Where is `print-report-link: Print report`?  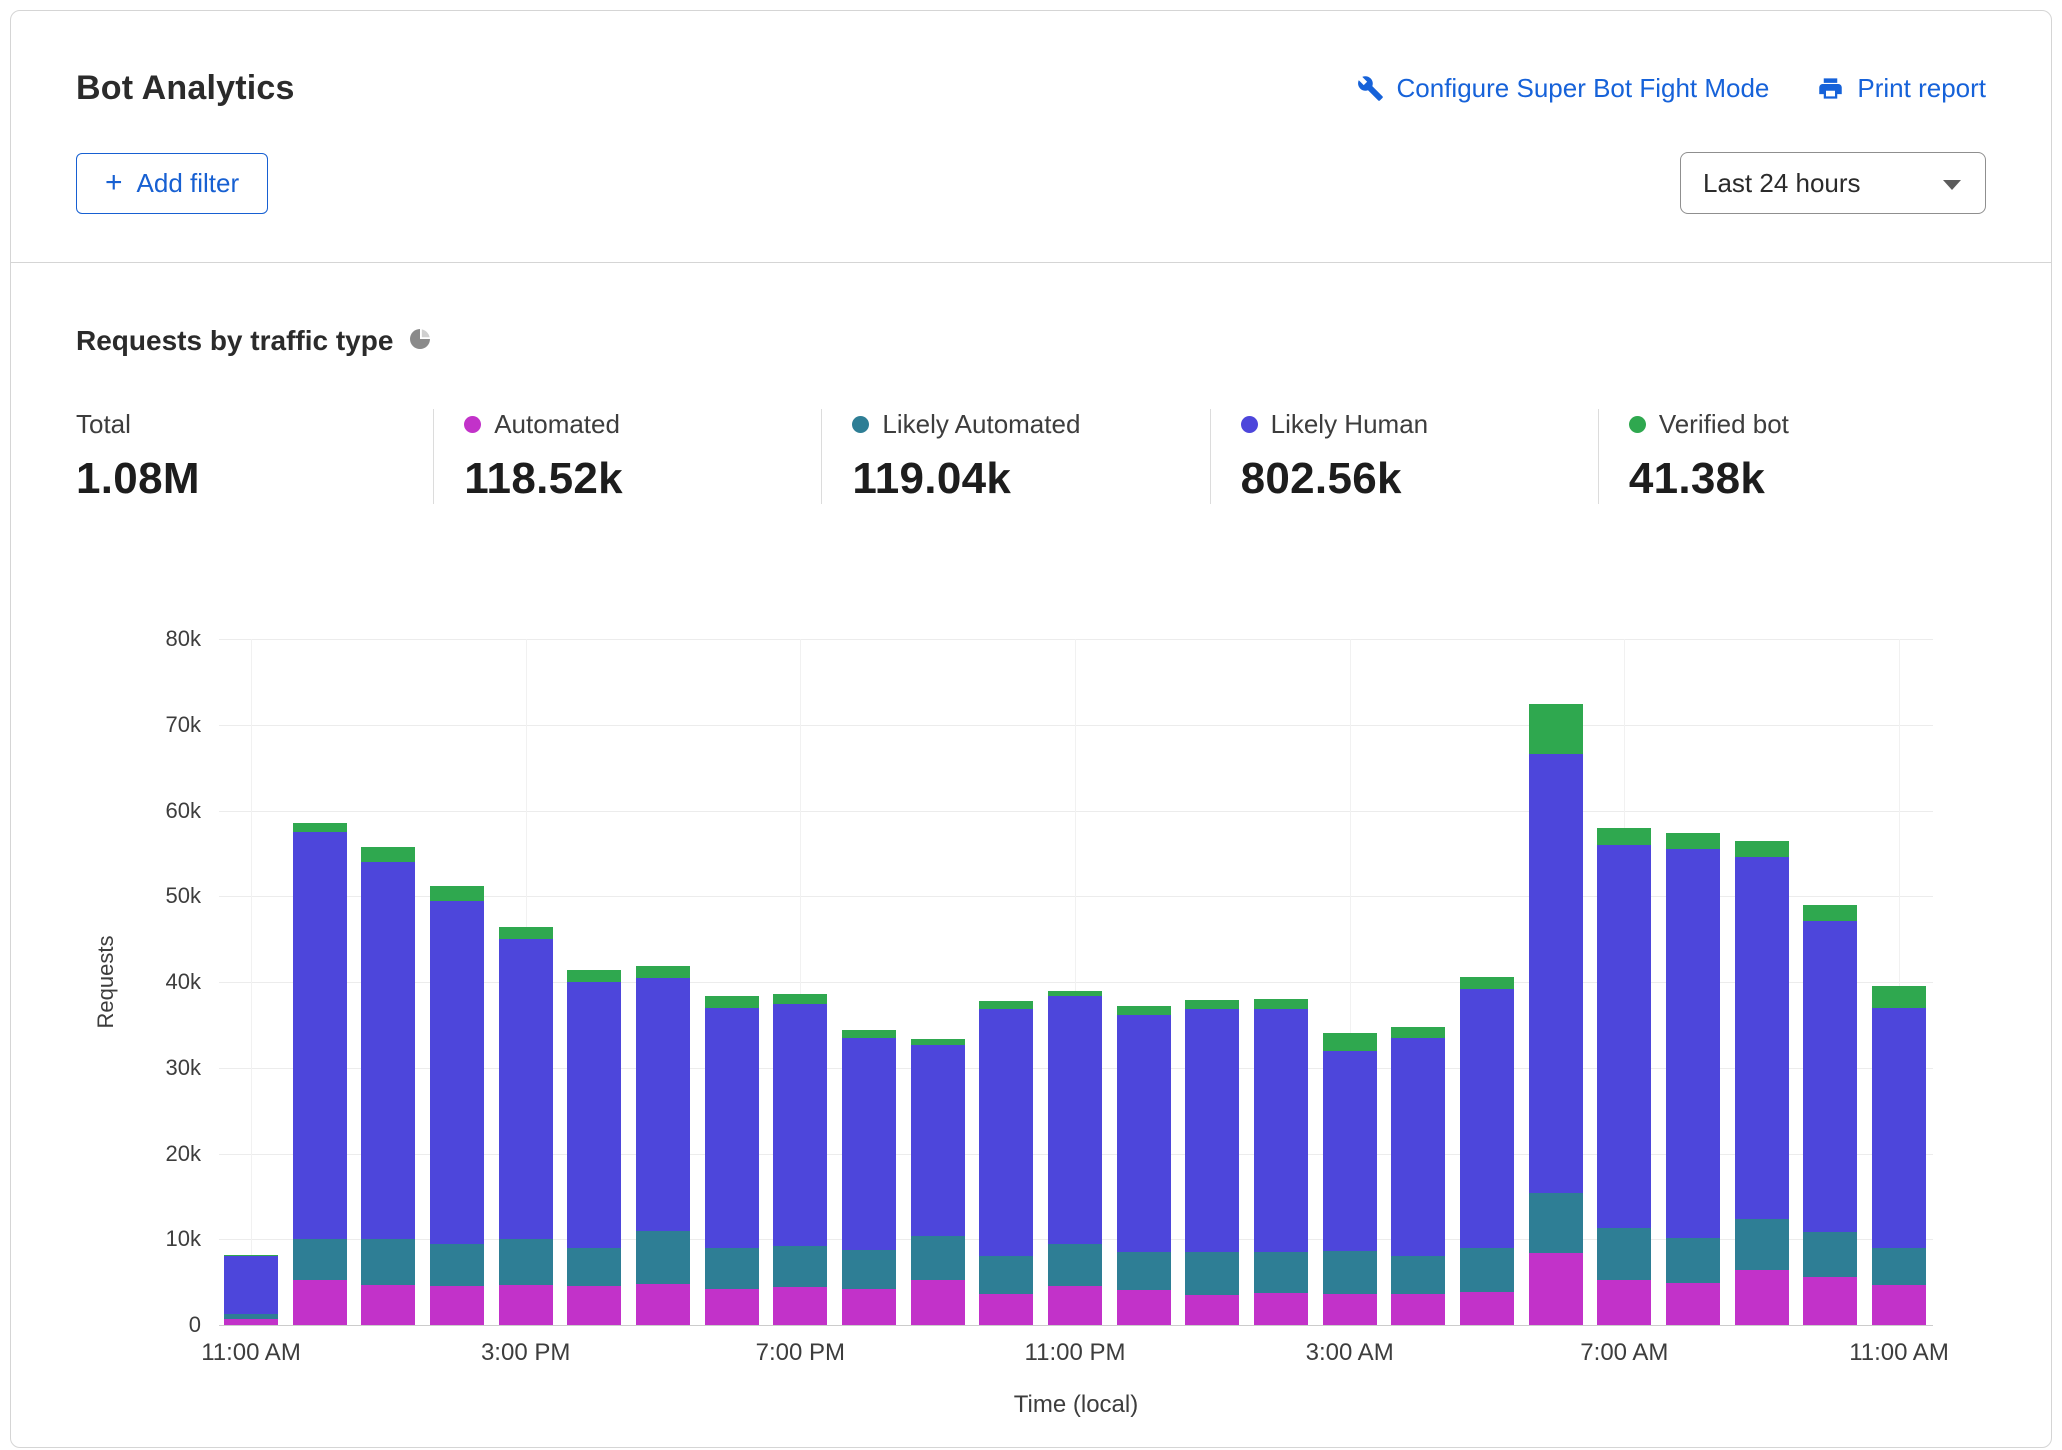 print-report-link: Print report is located at coordinates (1901, 88).